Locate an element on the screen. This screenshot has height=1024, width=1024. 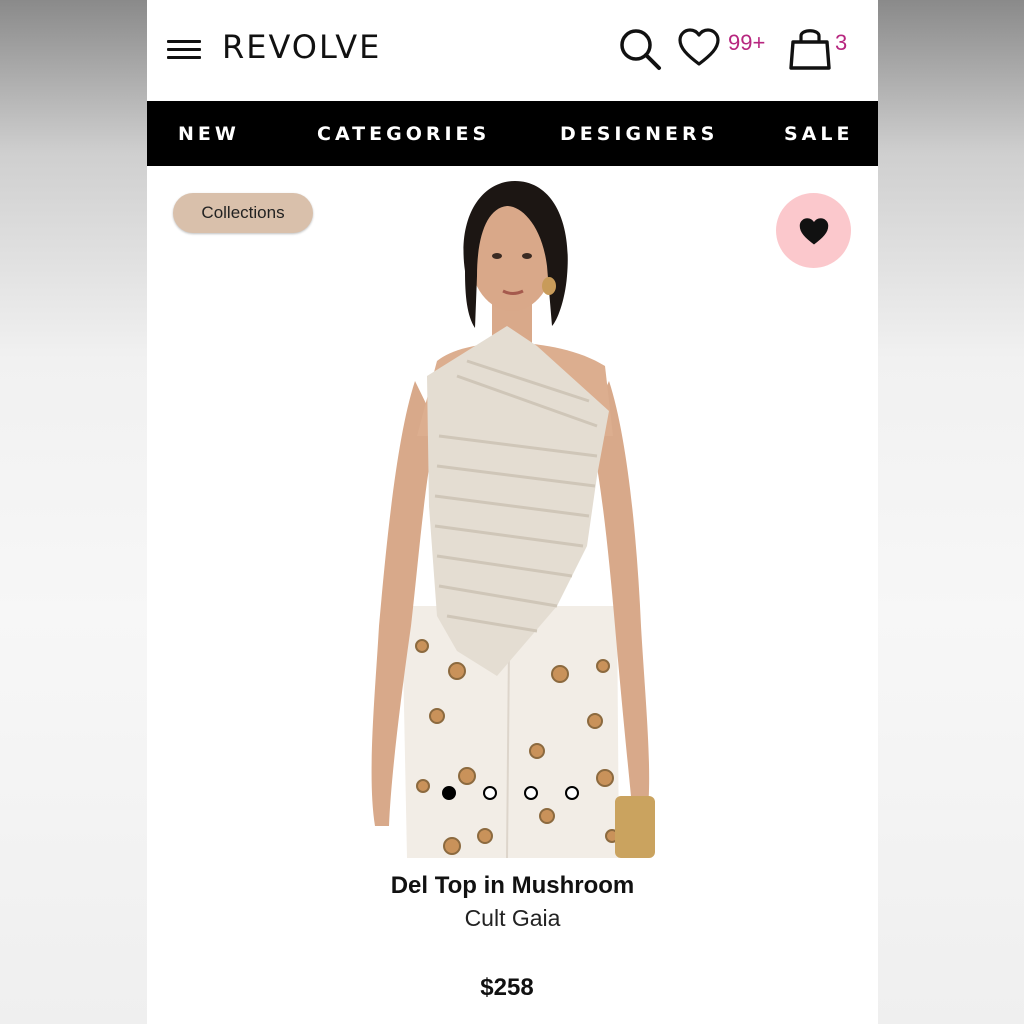
collections-chip: Collections is located at coordinates (243, 213).